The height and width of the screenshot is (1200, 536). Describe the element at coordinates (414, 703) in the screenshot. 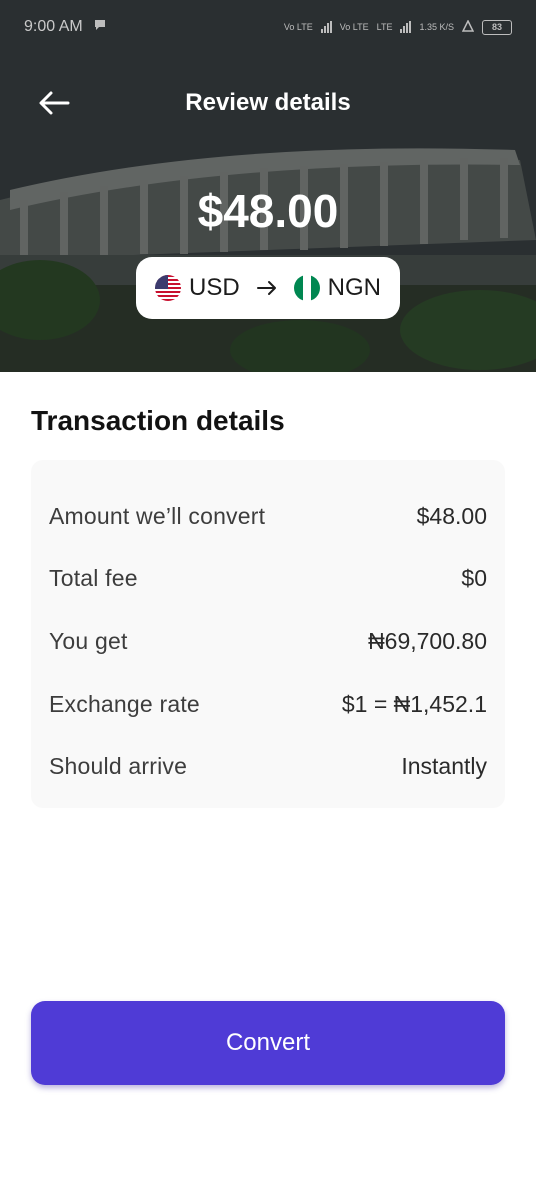

I see `detail-value: $1 = ₦1,452.1` at that location.